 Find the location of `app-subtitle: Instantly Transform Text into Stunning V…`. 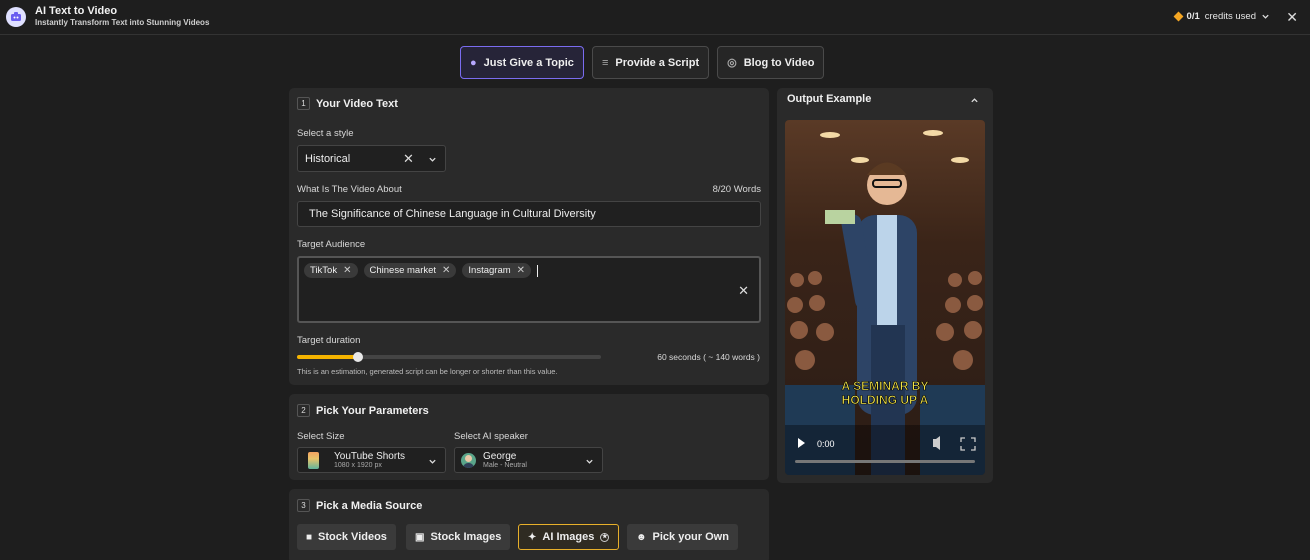

app-subtitle: Instantly Transform Text into Stunning V… is located at coordinates (122, 22).